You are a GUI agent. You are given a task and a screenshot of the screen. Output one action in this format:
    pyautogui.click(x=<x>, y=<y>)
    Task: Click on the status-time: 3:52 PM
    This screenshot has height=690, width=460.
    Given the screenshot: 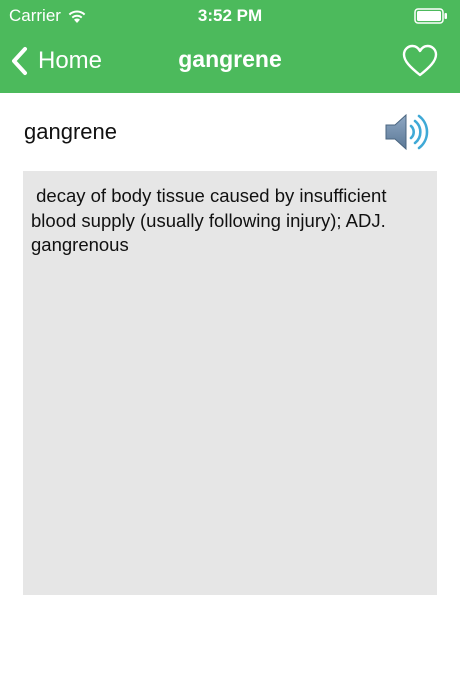 What is the action you would take?
    pyautogui.click(x=230, y=15)
    